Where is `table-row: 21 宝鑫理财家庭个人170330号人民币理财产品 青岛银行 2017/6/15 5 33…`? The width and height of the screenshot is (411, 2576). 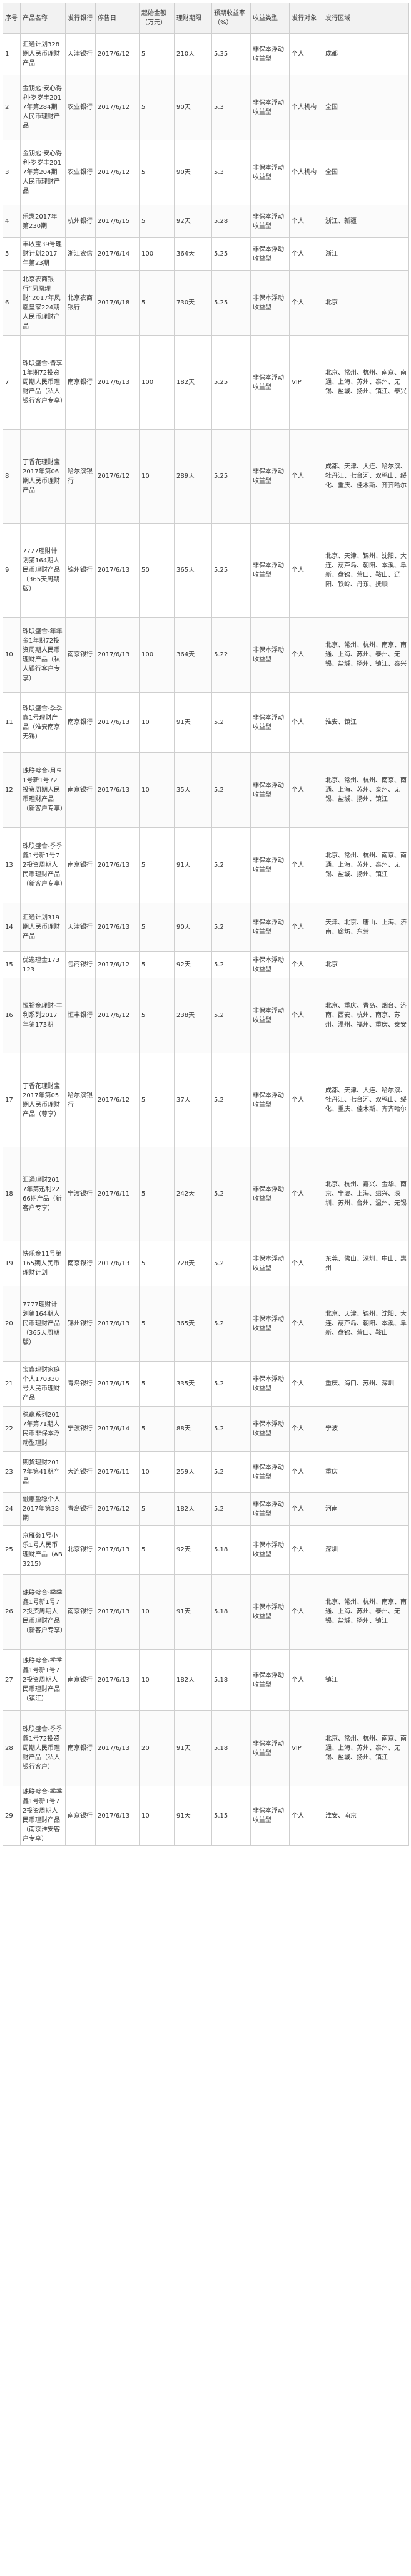 table-row: 21 宝鑫理财家庭个人170330号人民币理财产品 青岛银行 2017/6/15 5 33… is located at coordinates (206, 1384).